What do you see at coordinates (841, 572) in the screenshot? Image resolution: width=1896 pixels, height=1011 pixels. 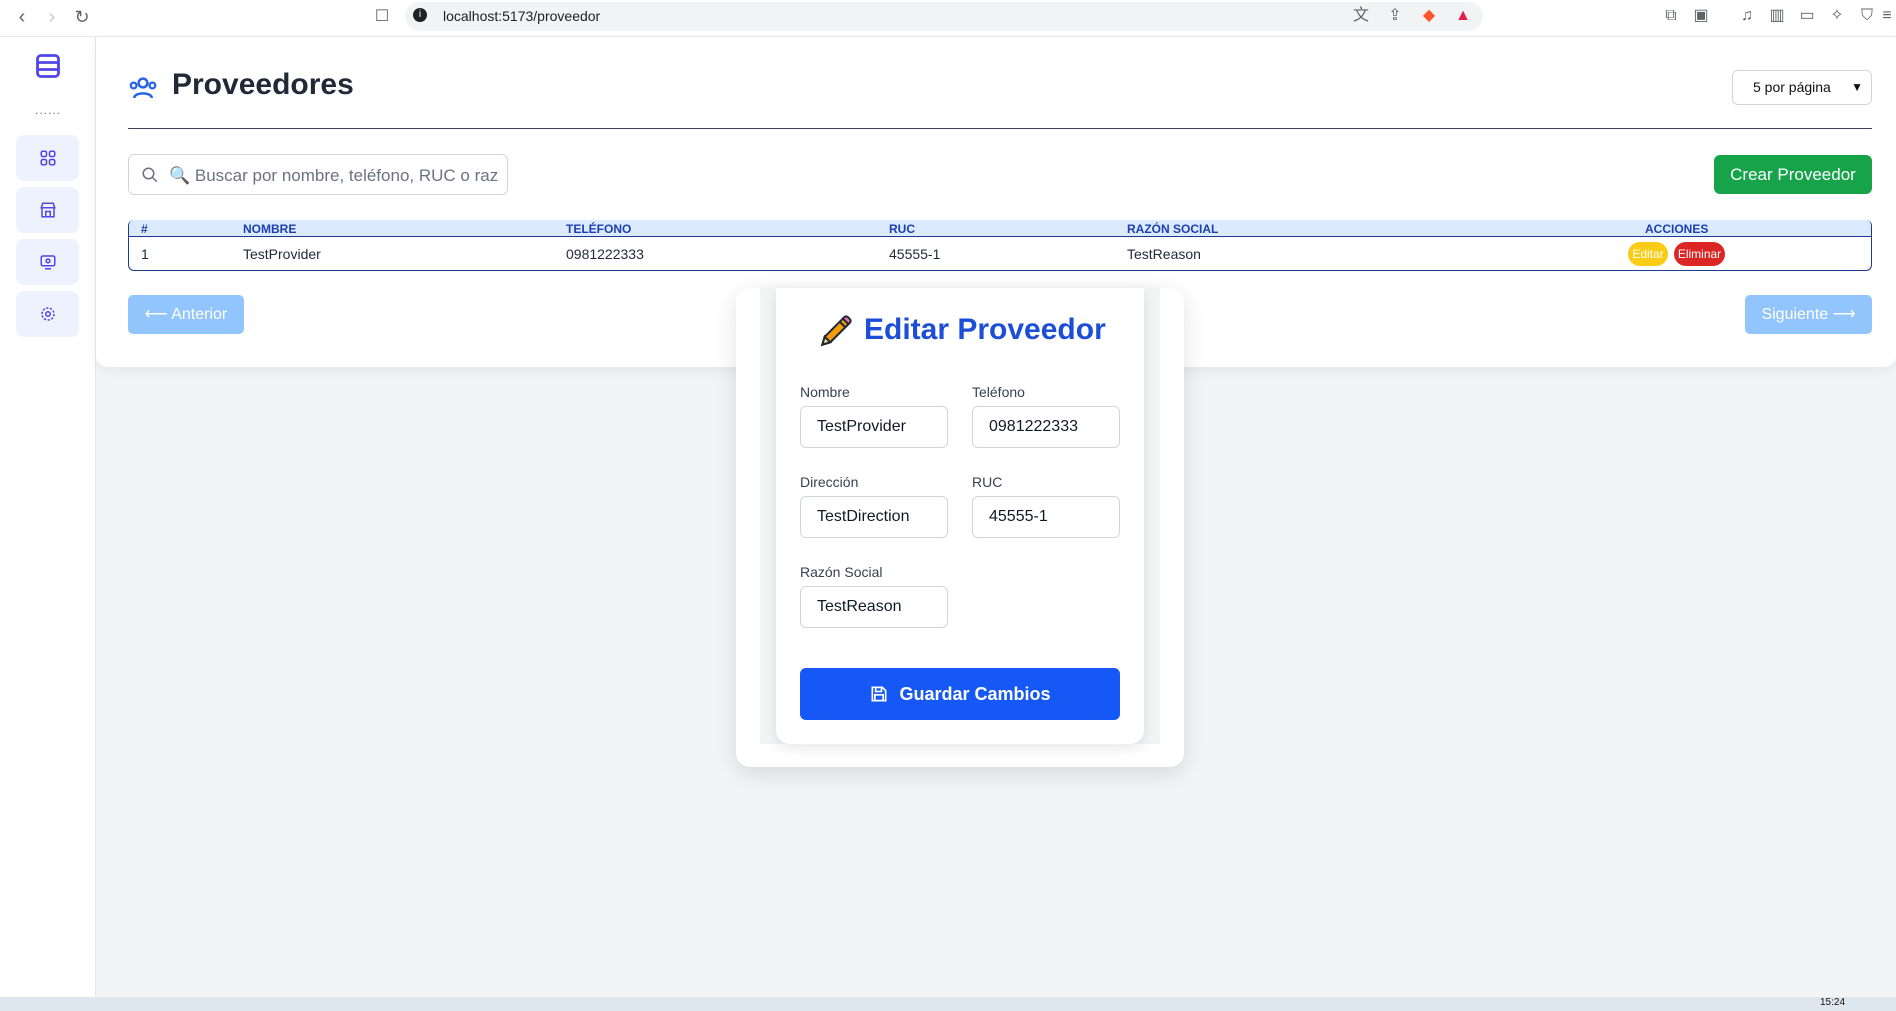 I see `razon-social-label: Razón Social` at bounding box center [841, 572].